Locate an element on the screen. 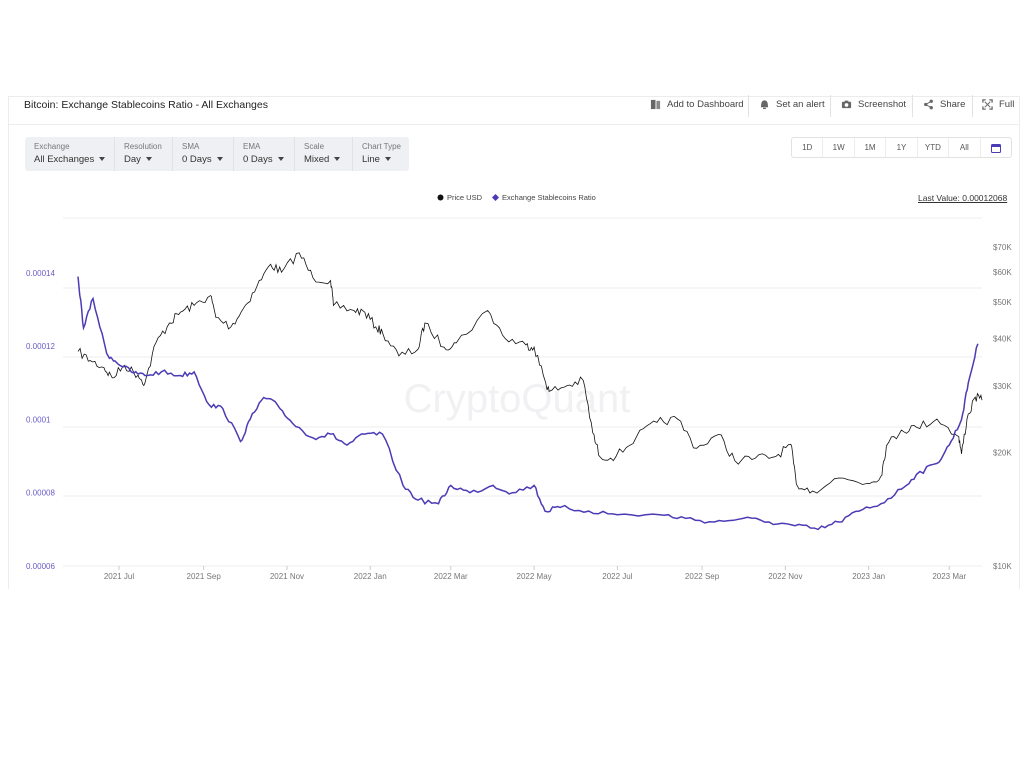 The image size is (1024, 768). y-left-tick-label: 0.0001 is located at coordinates (38, 419).